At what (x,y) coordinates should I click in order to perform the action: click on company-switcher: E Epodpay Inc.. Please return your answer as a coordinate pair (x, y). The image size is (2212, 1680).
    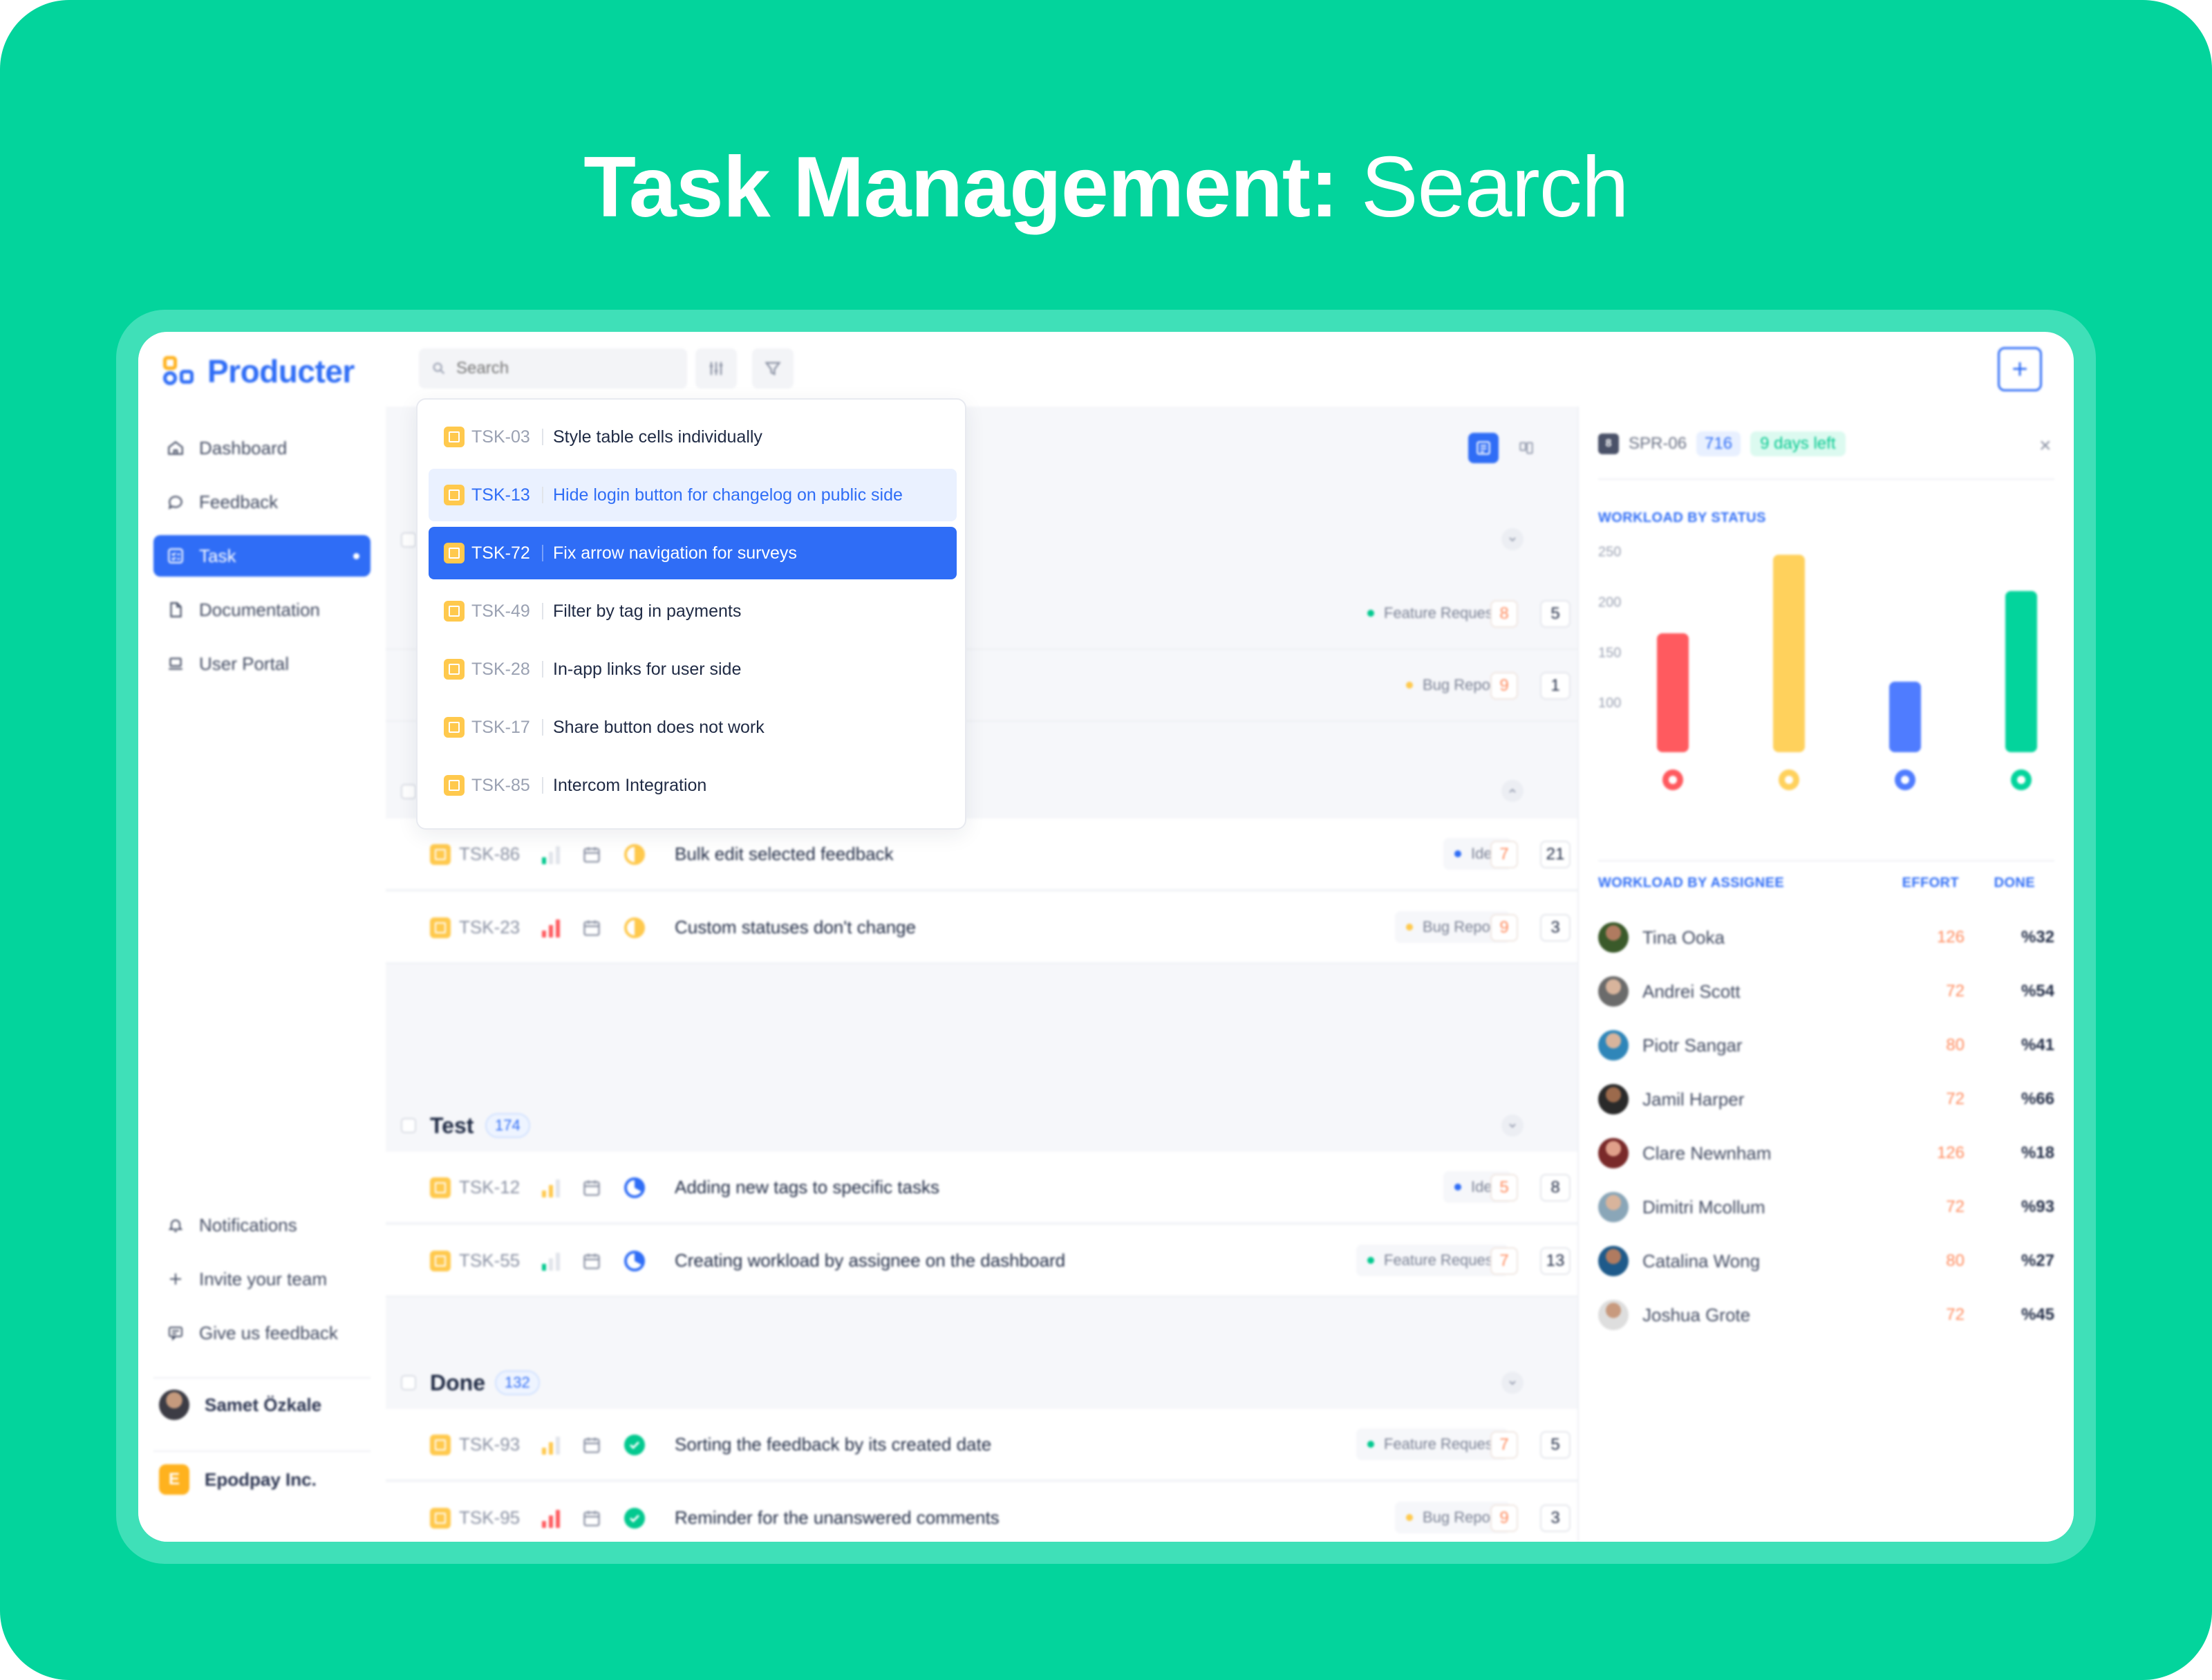
    Looking at the image, I should click on (238, 1479).